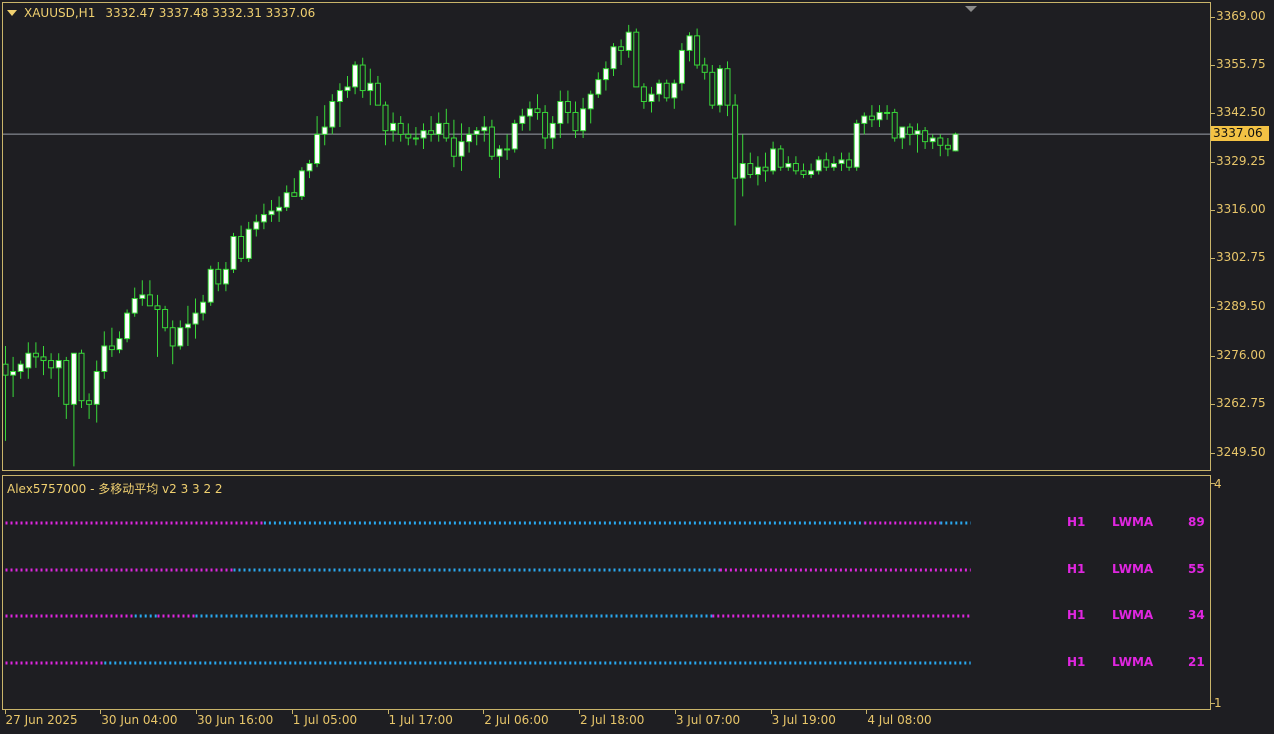 The height and width of the screenshot is (734, 1274). I want to click on chart-menu-icon, so click(12, 13).